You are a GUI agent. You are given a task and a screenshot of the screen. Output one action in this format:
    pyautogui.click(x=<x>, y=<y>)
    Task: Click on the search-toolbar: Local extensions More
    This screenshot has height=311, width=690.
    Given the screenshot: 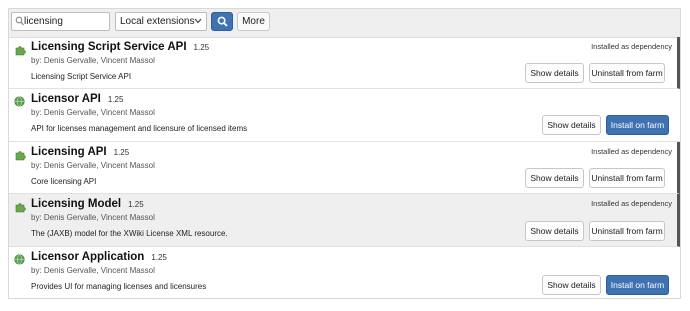 What is the action you would take?
    pyautogui.click(x=344, y=23)
    